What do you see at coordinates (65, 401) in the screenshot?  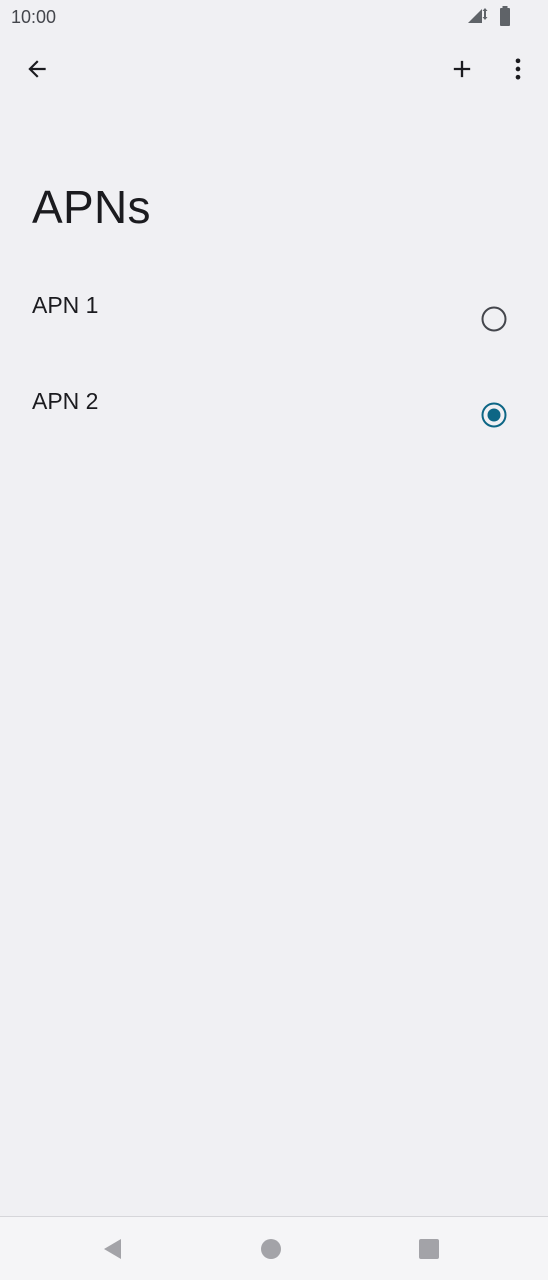 I see `apn-label: APN 2` at bounding box center [65, 401].